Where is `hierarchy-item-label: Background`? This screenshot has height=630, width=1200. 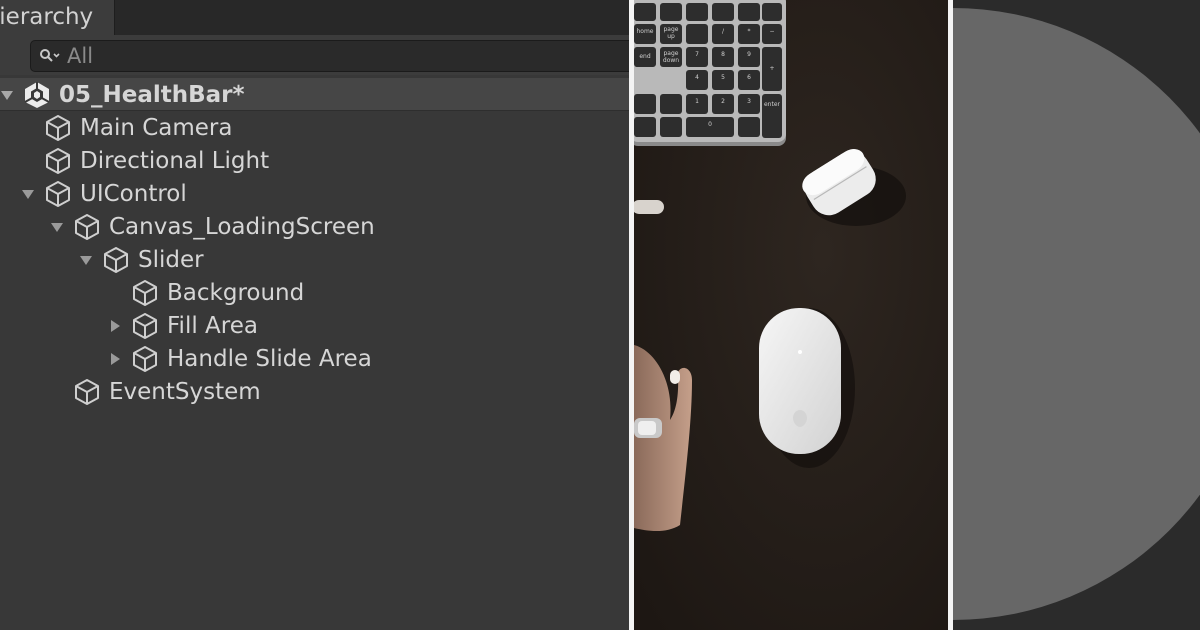 hierarchy-item-label: Background is located at coordinates (236, 292).